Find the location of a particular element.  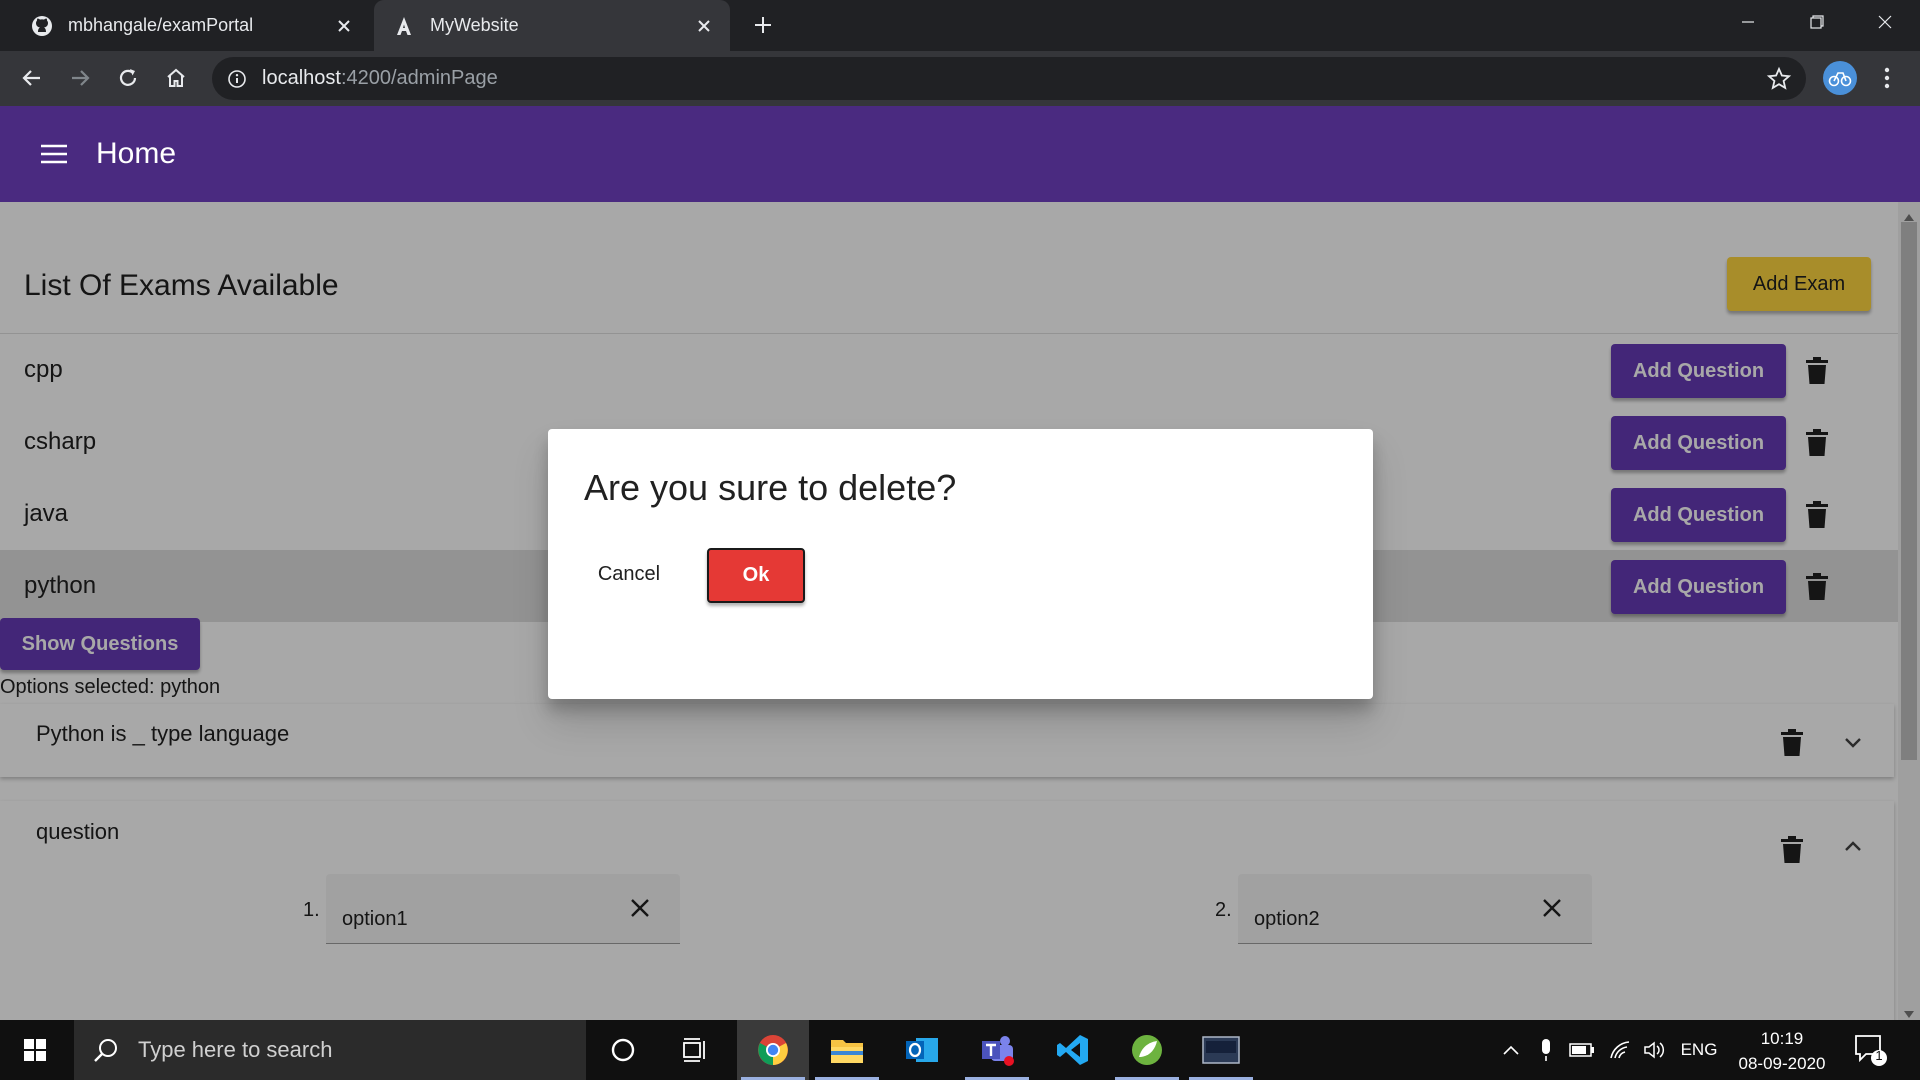

hamburger-menu-icon is located at coordinates (54, 154).